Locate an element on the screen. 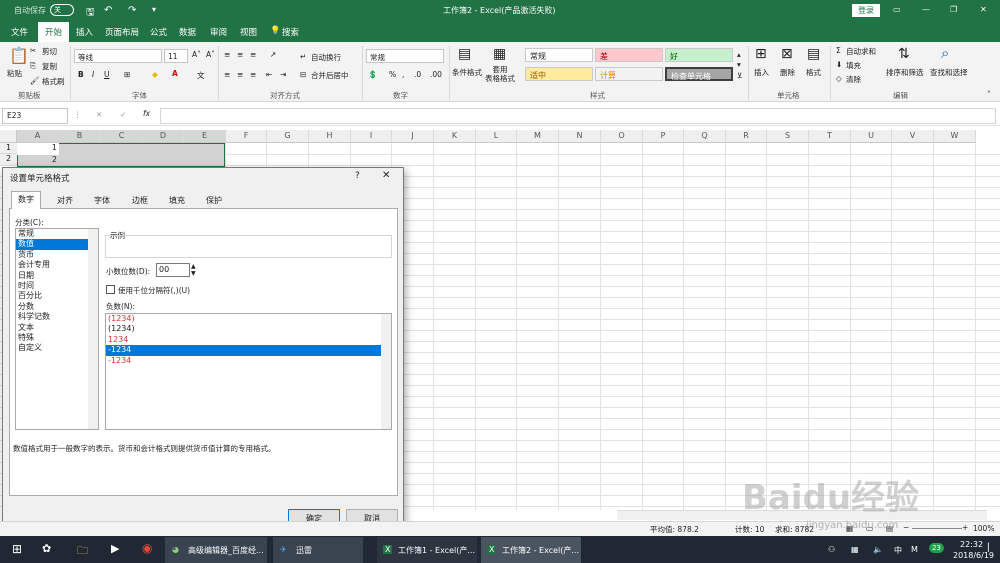  dialog-close-icon: ✕ is located at coordinates (386, 175).